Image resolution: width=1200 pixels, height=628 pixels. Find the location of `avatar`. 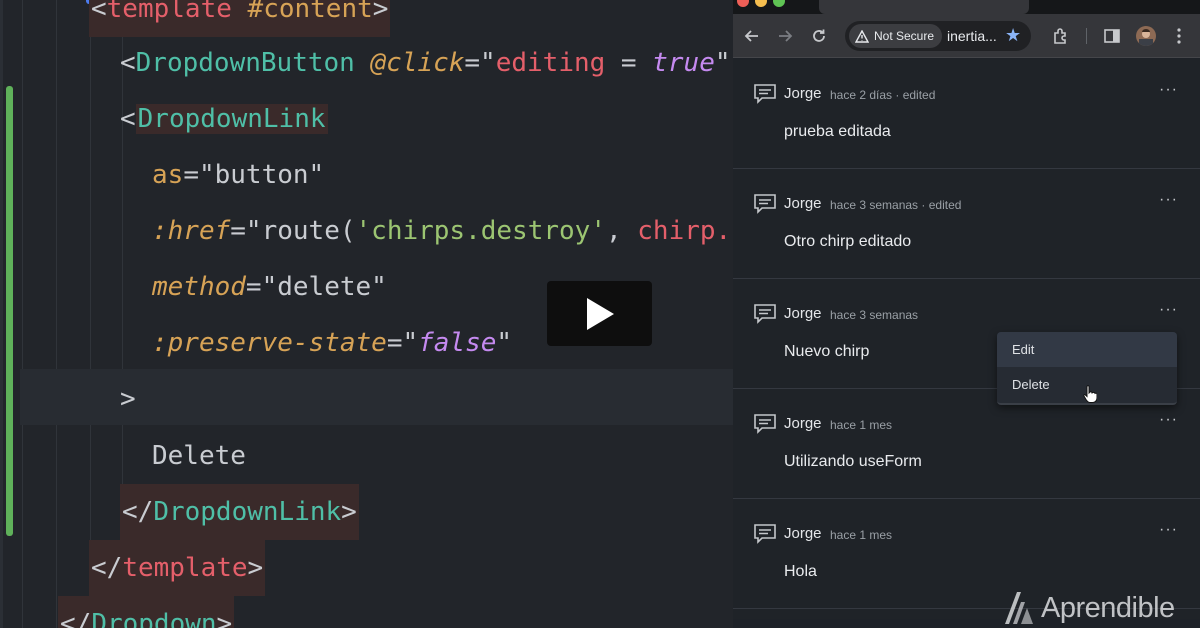

avatar is located at coordinates (1146, 36).